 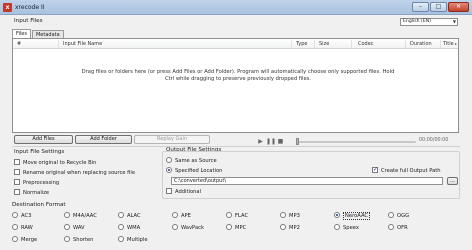 I want to click on format-speex: Speex, so click(x=346, y=227).